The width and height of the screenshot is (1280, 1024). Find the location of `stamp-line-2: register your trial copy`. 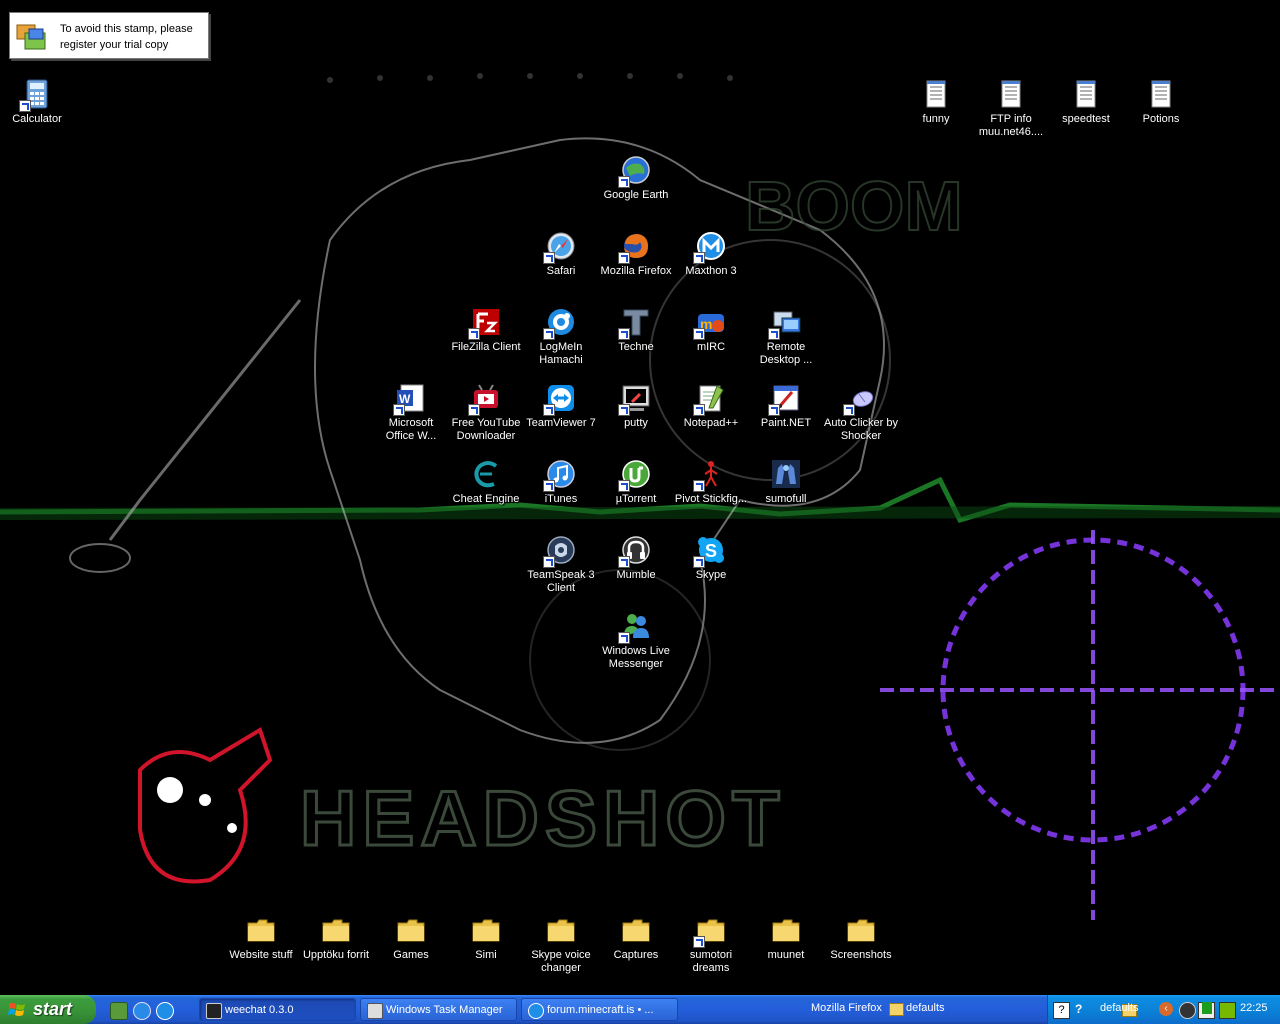

stamp-line-2: register your trial copy is located at coordinates (114, 45).